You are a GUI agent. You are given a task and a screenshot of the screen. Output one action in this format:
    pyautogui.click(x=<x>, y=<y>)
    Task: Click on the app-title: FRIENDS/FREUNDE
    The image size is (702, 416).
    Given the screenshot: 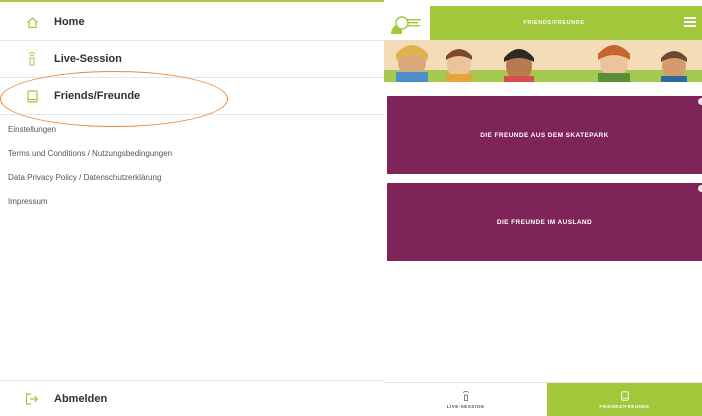 What is the action you would take?
    pyautogui.click(x=554, y=23)
    